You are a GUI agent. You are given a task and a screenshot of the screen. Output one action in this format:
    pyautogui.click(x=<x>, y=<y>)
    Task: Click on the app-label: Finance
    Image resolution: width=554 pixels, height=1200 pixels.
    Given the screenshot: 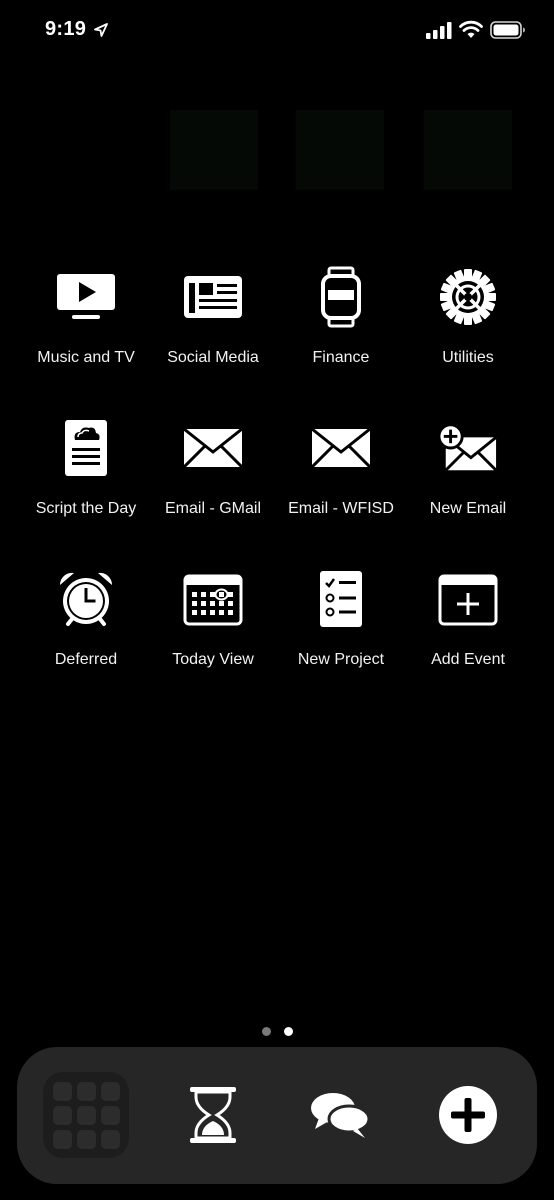 What is the action you would take?
    pyautogui.click(x=341, y=357)
    